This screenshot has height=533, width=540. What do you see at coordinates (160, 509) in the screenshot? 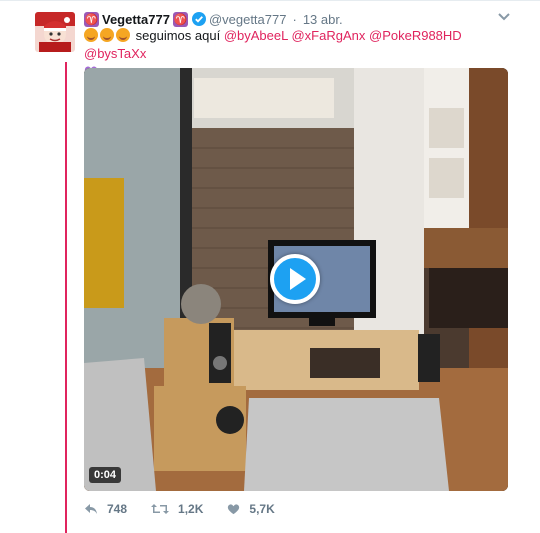
I see `retweet-icon` at bounding box center [160, 509].